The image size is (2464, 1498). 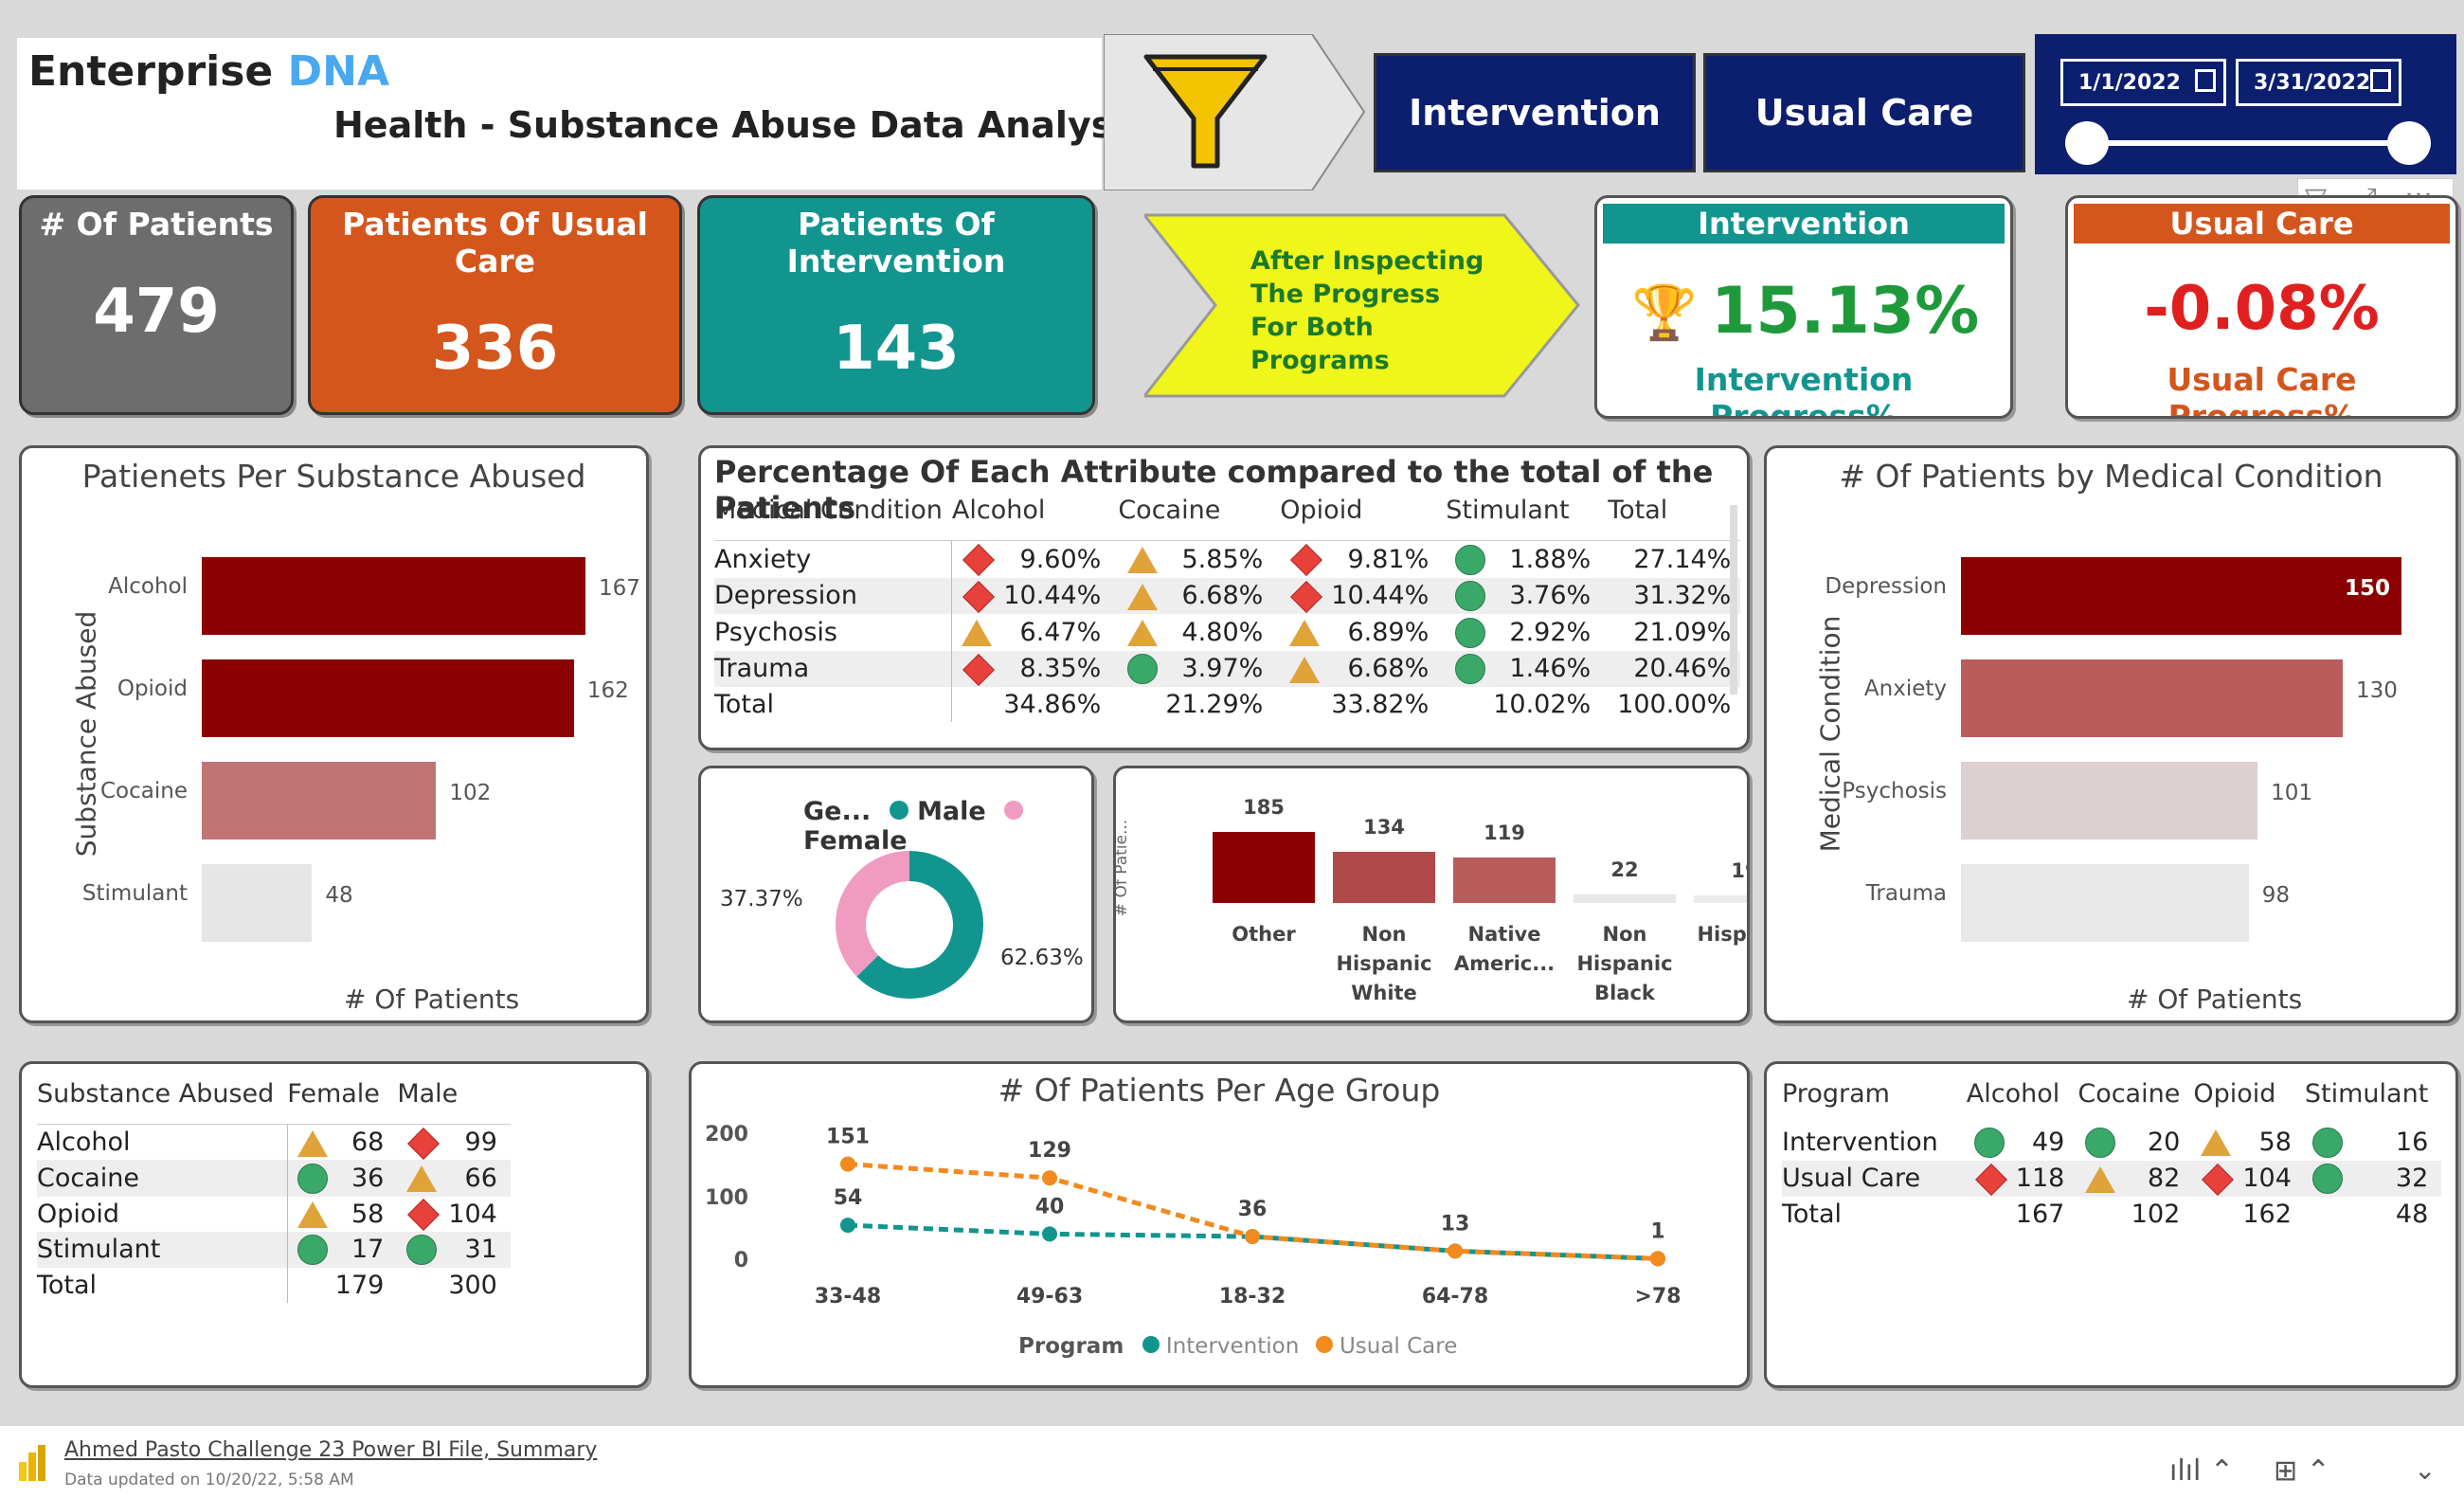 What do you see at coordinates (1733, 600) in the screenshot?
I see `table-scrollbar` at bounding box center [1733, 600].